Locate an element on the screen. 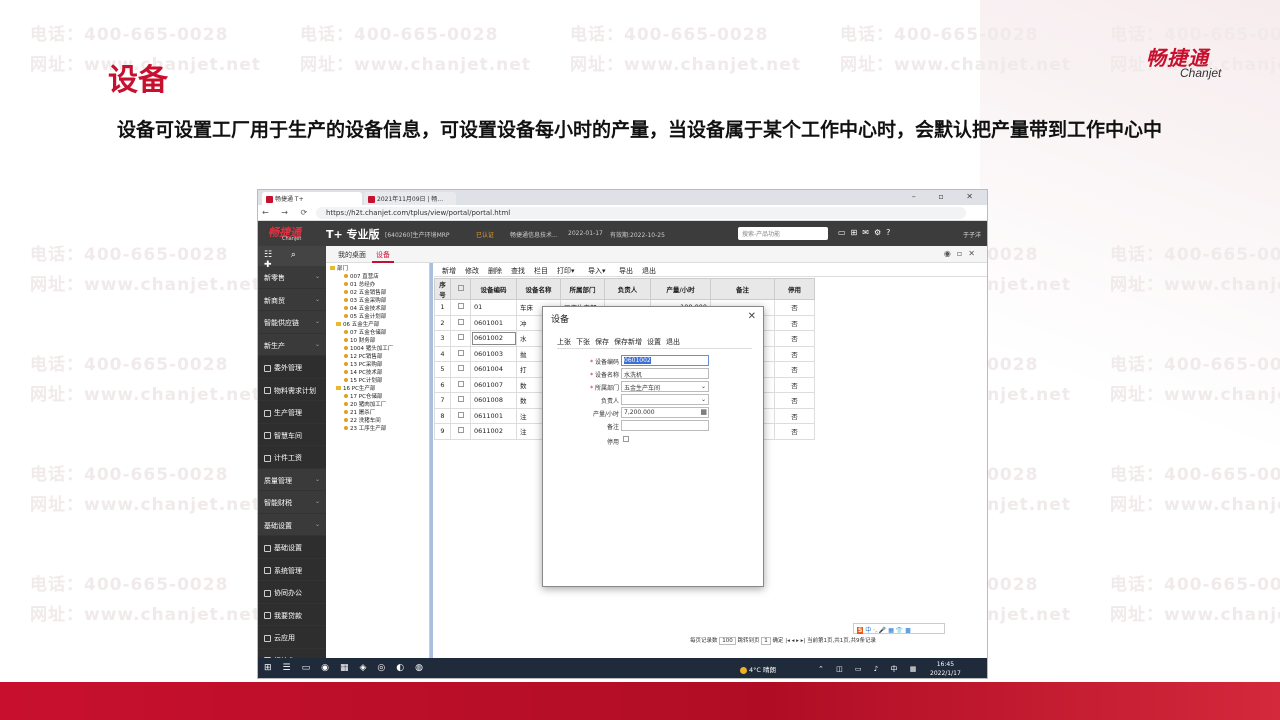 This screenshot has width=1280, height=720. toolbar-button: 退出 is located at coordinates (649, 271).